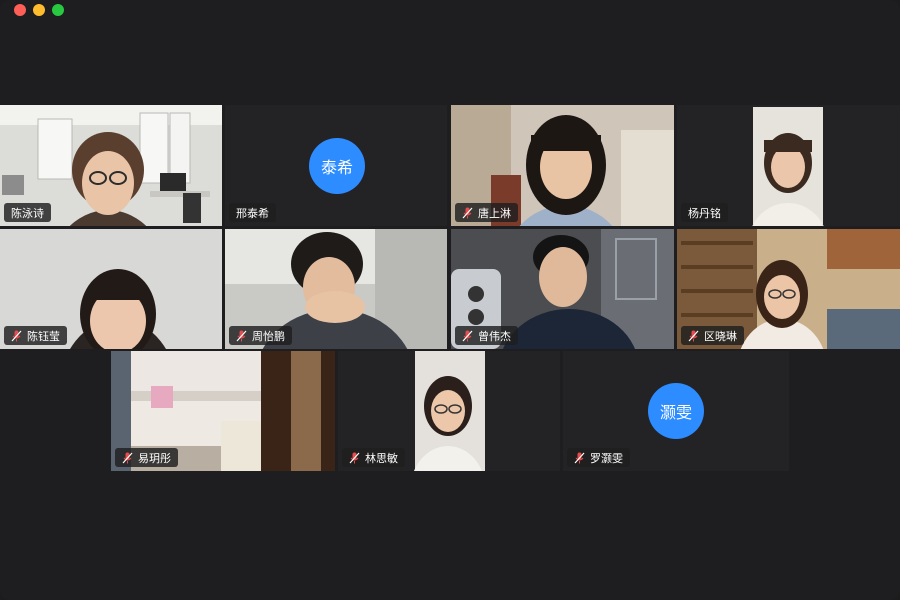 This screenshot has height=600, width=900. What do you see at coordinates (43, 336) in the screenshot?
I see `participant-name: 陈钰莹` at bounding box center [43, 336].